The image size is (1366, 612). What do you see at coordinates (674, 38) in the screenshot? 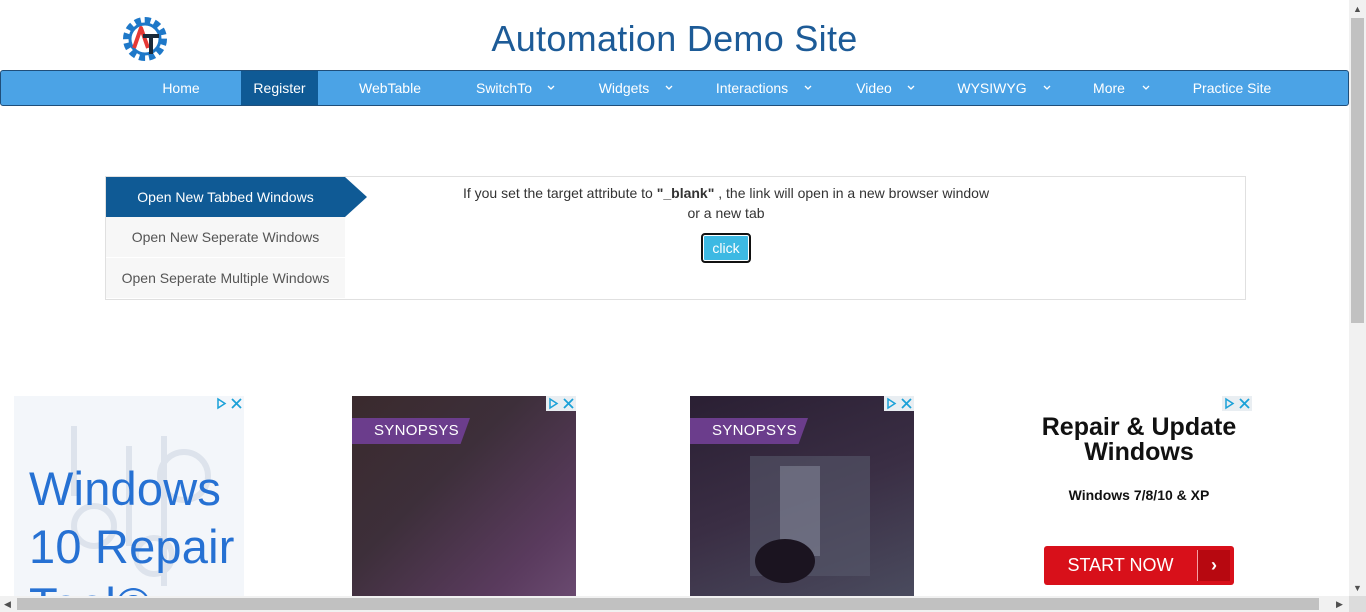
I see `site-title: Automation Demo Site` at bounding box center [674, 38].